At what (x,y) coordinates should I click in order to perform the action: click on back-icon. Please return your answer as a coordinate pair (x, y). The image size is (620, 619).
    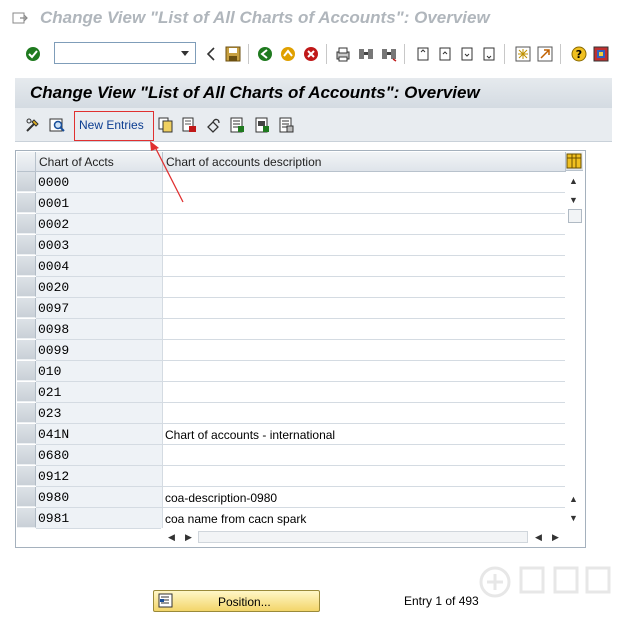
    Looking at the image, I should click on (265, 54).